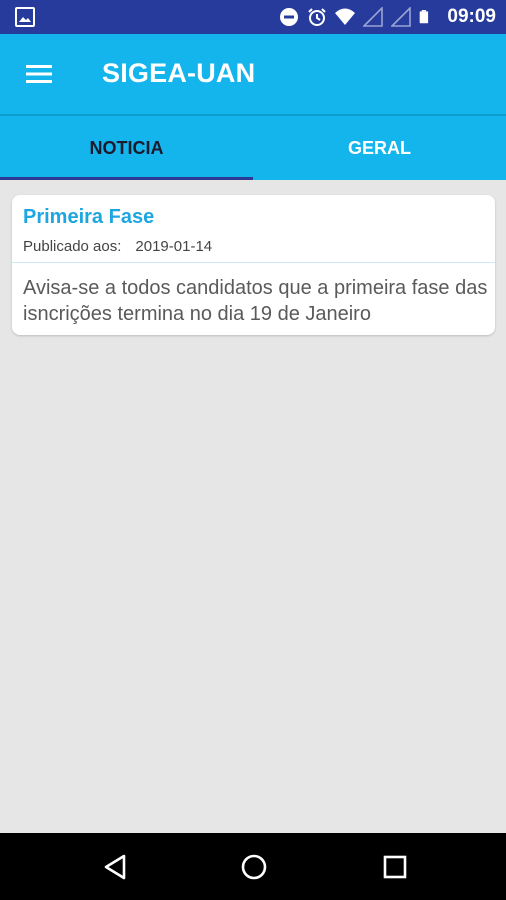 This screenshot has height=900, width=506. What do you see at coordinates (253, 17) in the screenshot?
I see `status-bar: 09:09` at bounding box center [253, 17].